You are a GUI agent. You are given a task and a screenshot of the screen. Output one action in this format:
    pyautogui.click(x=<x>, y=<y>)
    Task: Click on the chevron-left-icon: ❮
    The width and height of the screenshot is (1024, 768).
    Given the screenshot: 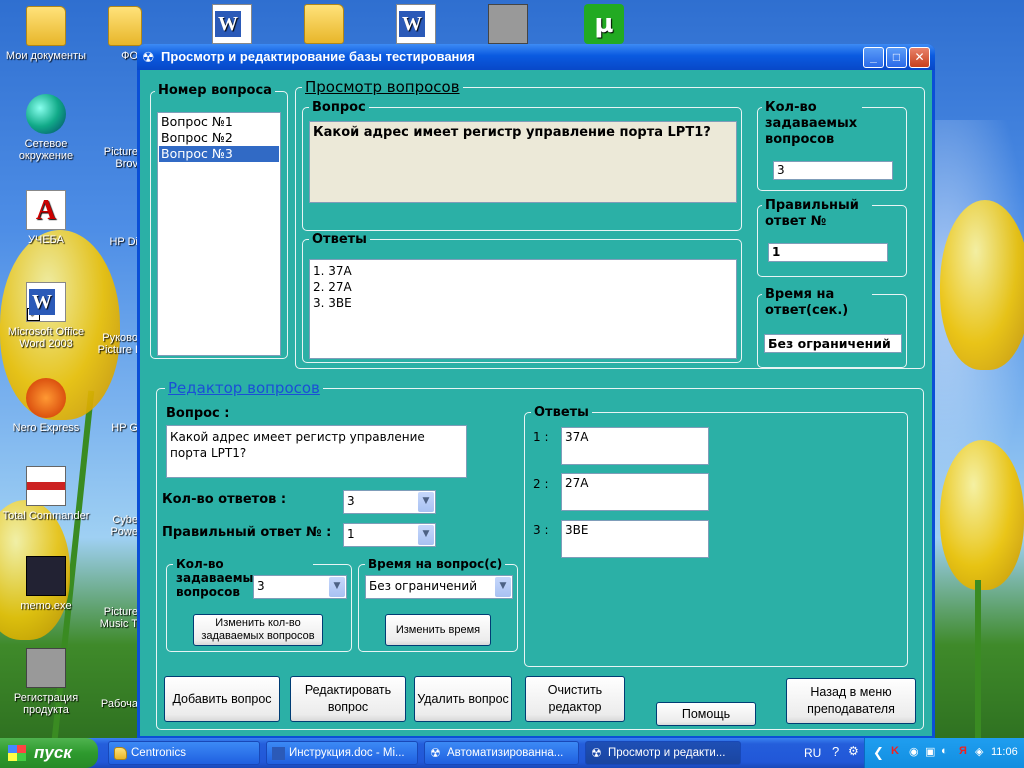 What is the action you would take?
    pyautogui.click(x=878, y=753)
    